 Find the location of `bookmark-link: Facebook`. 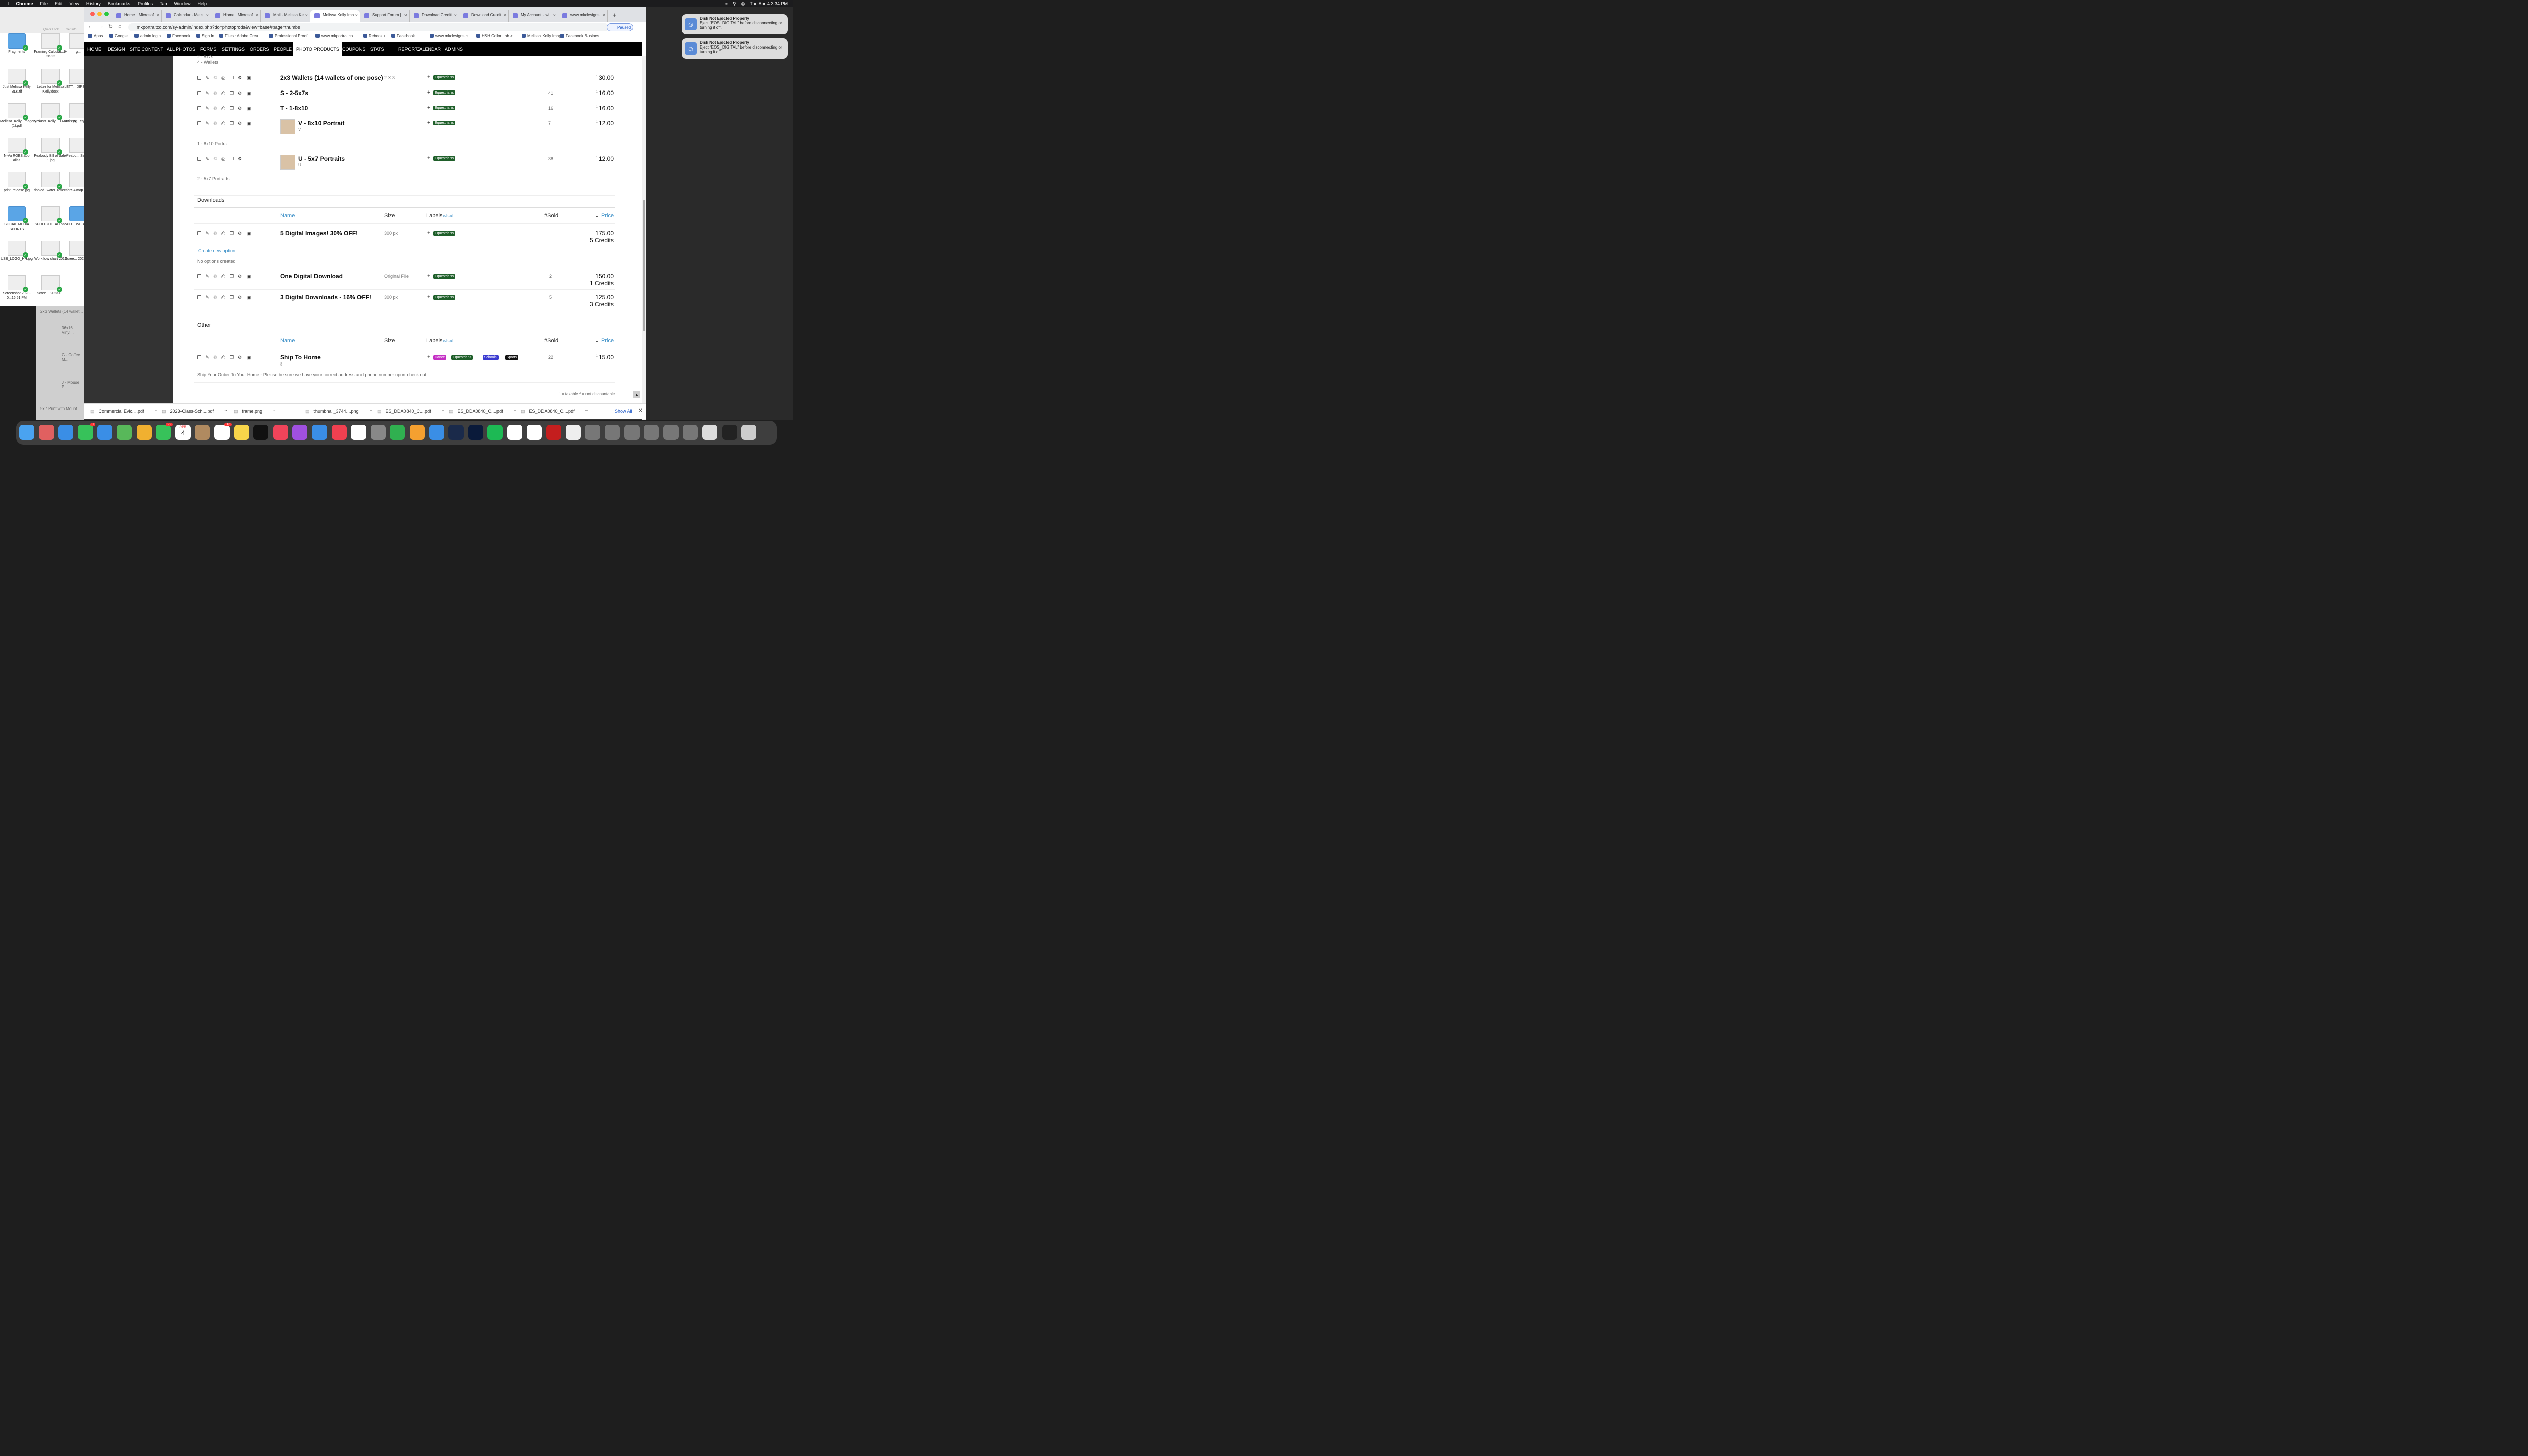

bookmark-link: Facebook is located at coordinates (403, 36).